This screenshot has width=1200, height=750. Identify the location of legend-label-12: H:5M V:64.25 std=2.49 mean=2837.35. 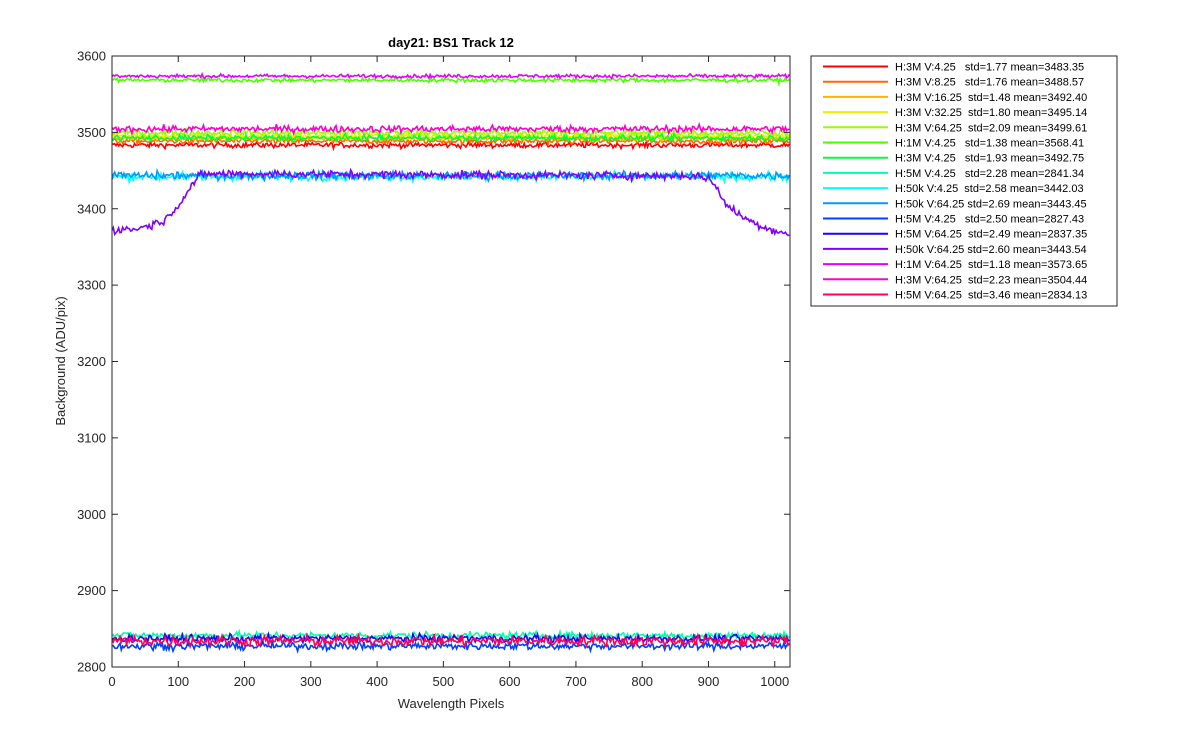
(991, 235).